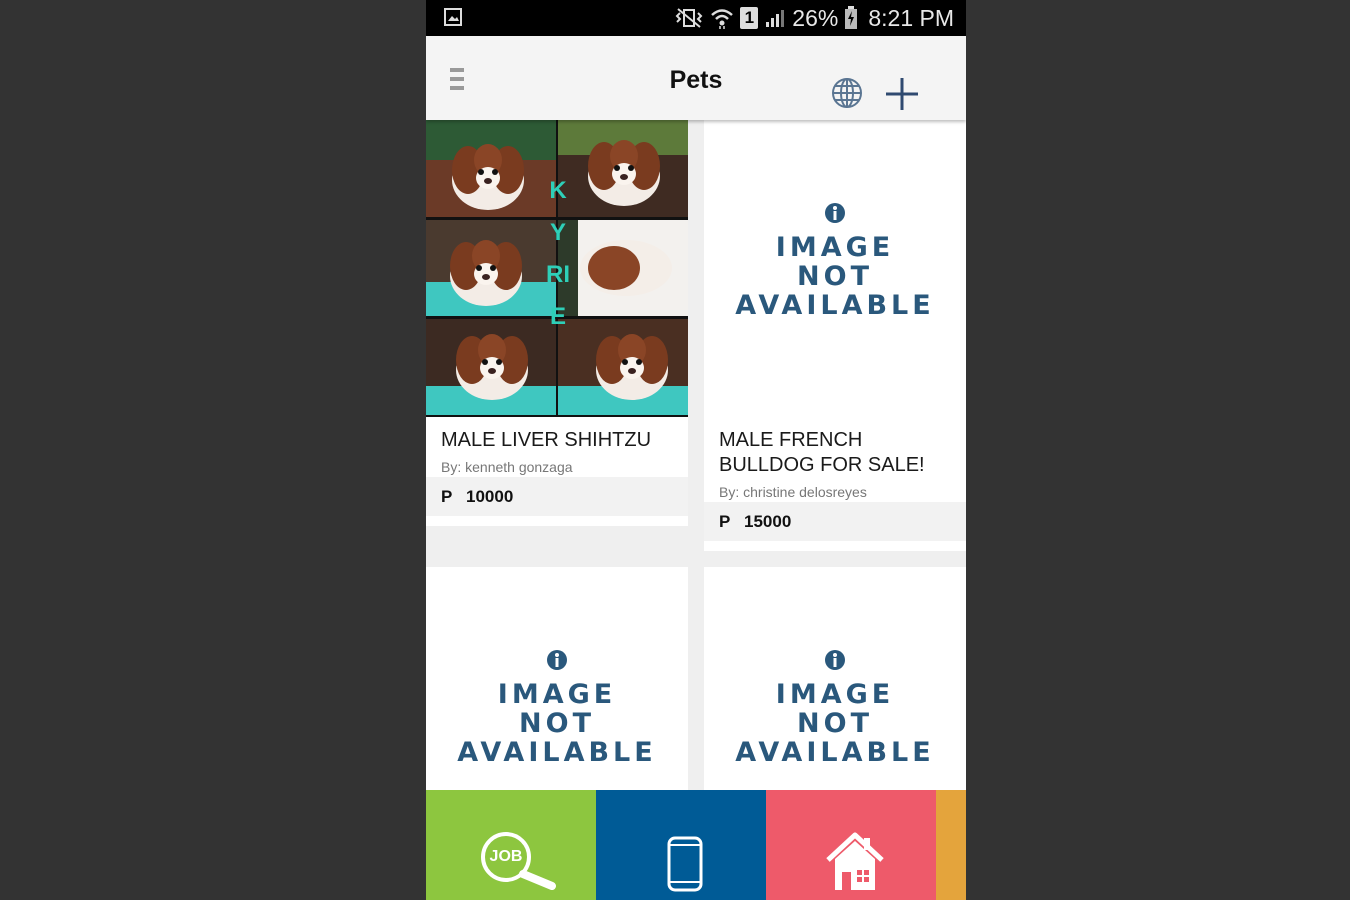 This screenshot has height=900, width=1350. I want to click on app-bar: Pets, so click(696, 78).